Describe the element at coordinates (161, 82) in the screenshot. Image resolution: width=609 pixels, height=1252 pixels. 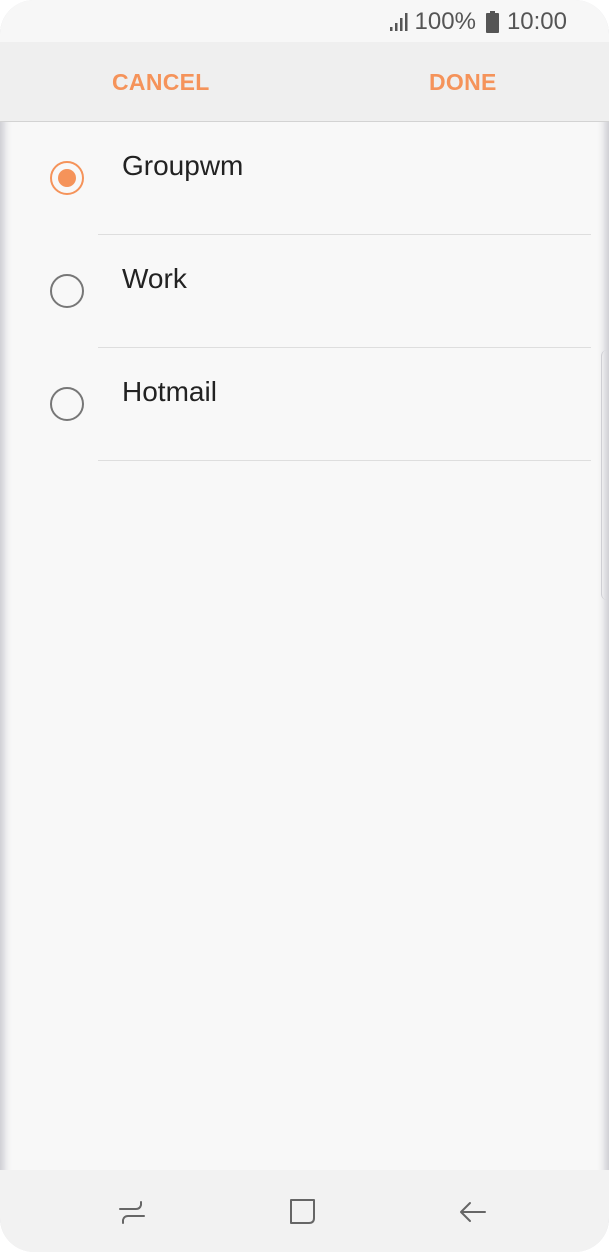
I see `cancel-button: CANCEL` at that location.